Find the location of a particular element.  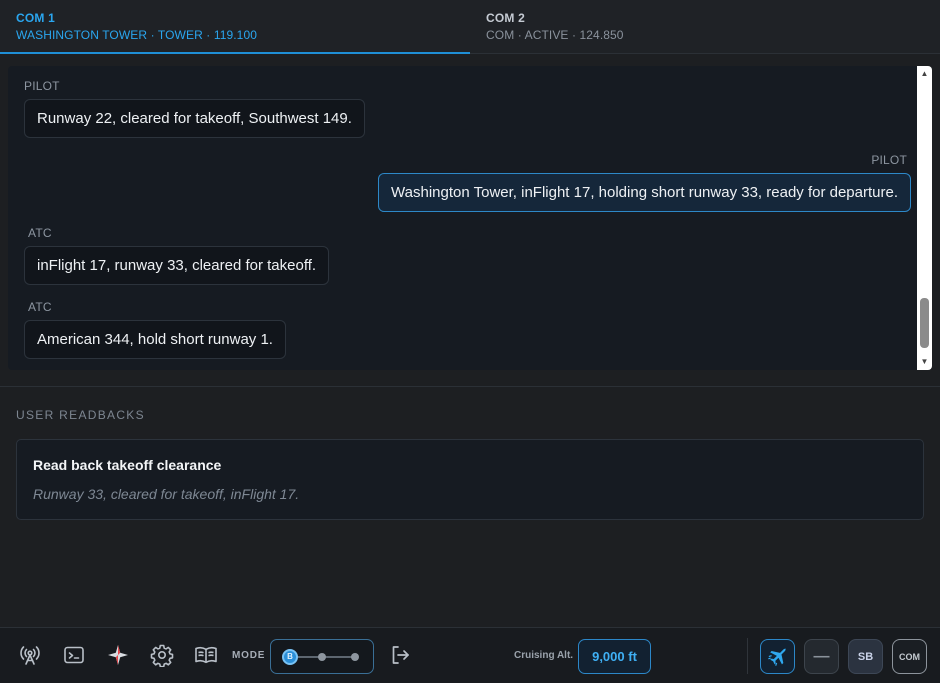

scroll-down-arrow-icon: ▼ is located at coordinates (924, 362).